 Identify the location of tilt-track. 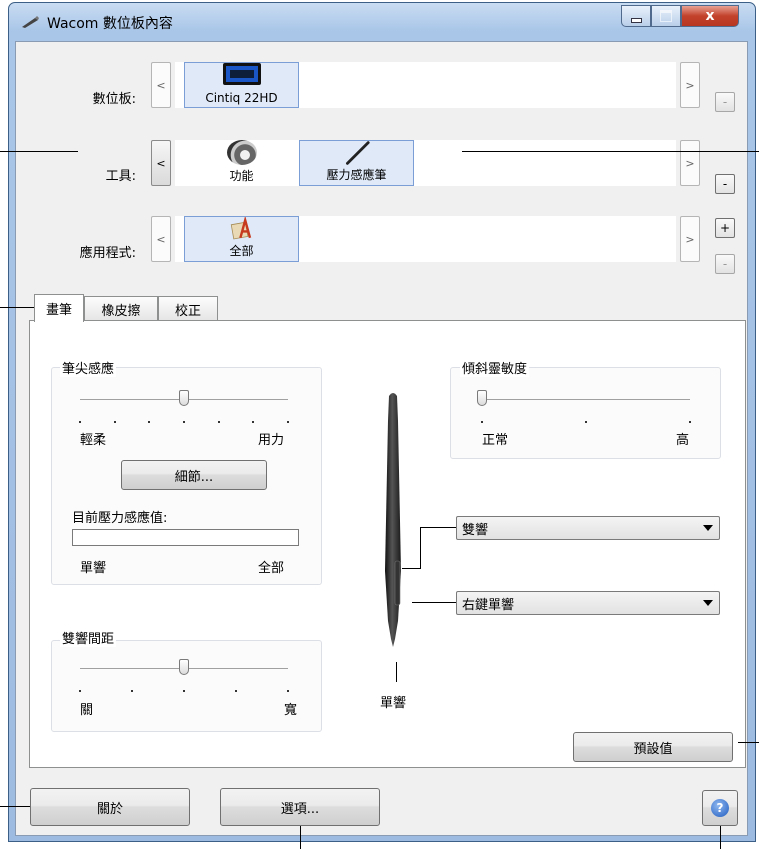
(586, 399).